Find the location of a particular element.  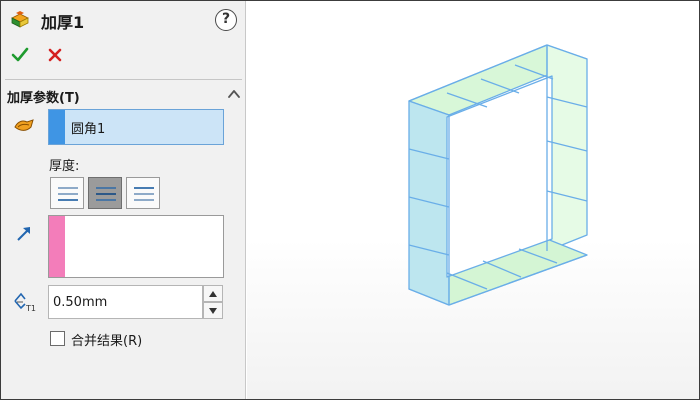

separator is located at coordinates (123, 79).